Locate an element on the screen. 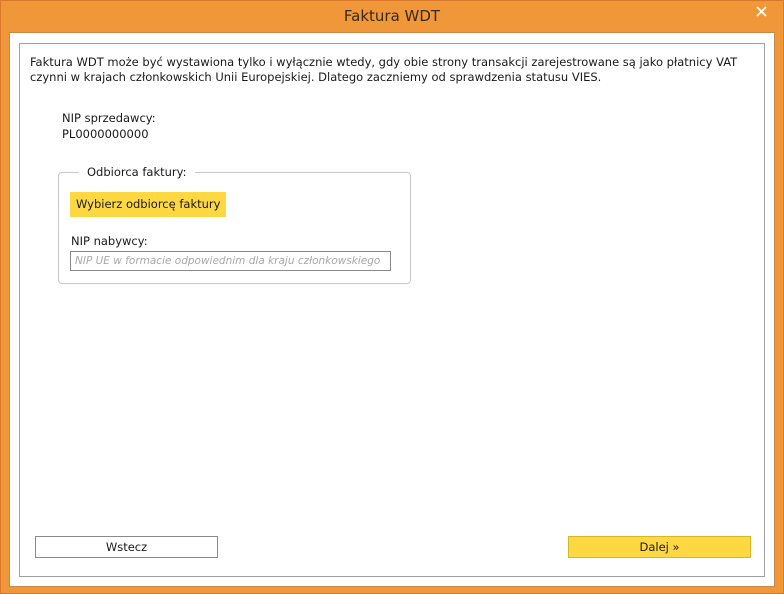 The image size is (784, 594). close-icon is located at coordinates (761, 11).